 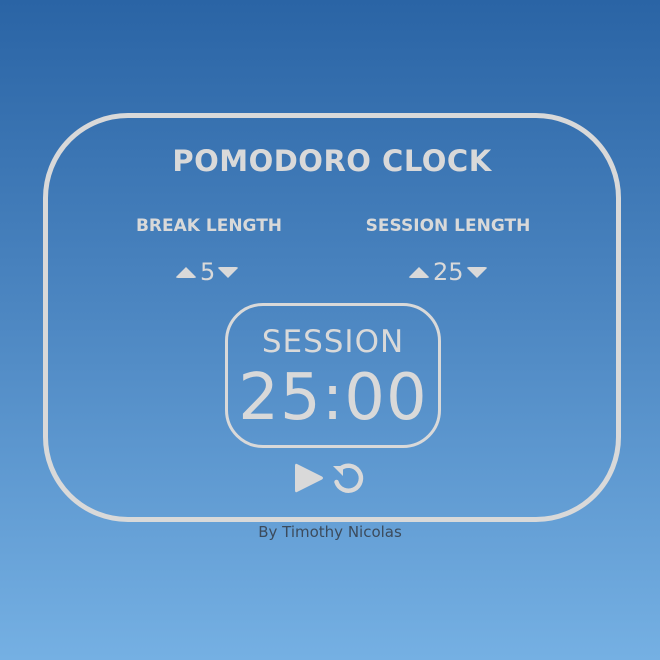 What do you see at coordinates (309, 478) in the screenshot?
I see `play-icon` at bounding box center [309, 478].